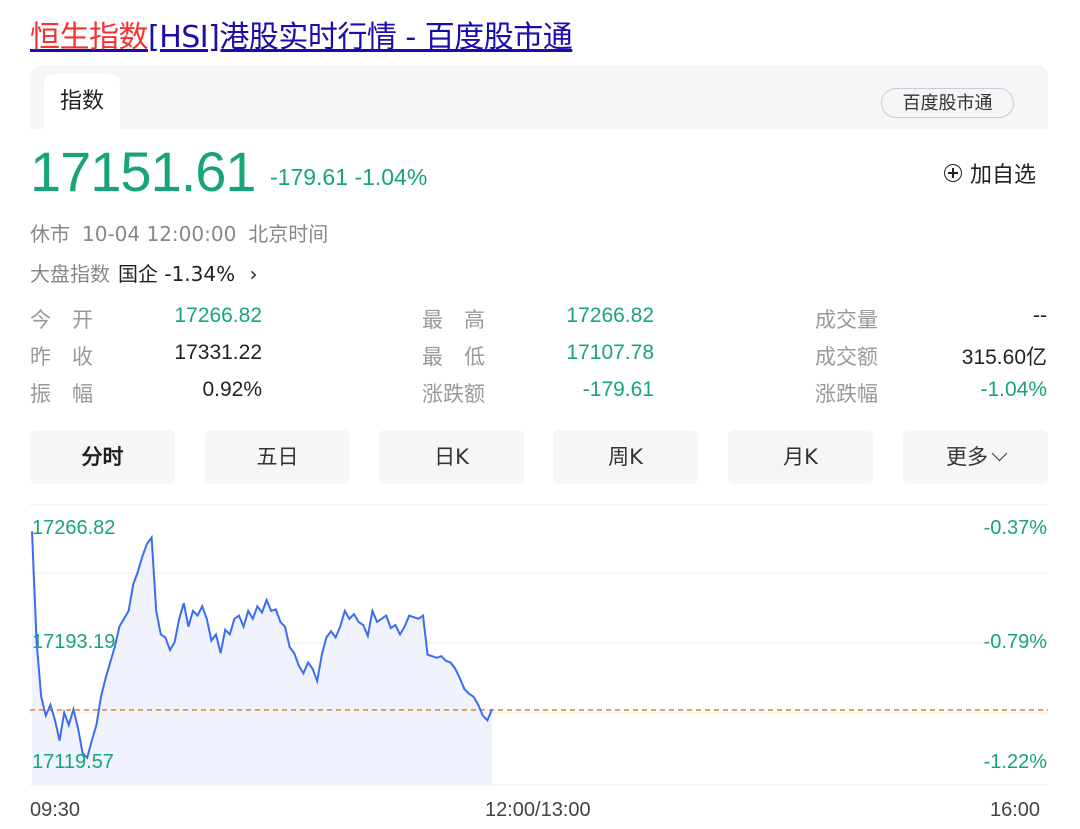  I want to click on y-label-high: 17266.82, so click(74, 528).